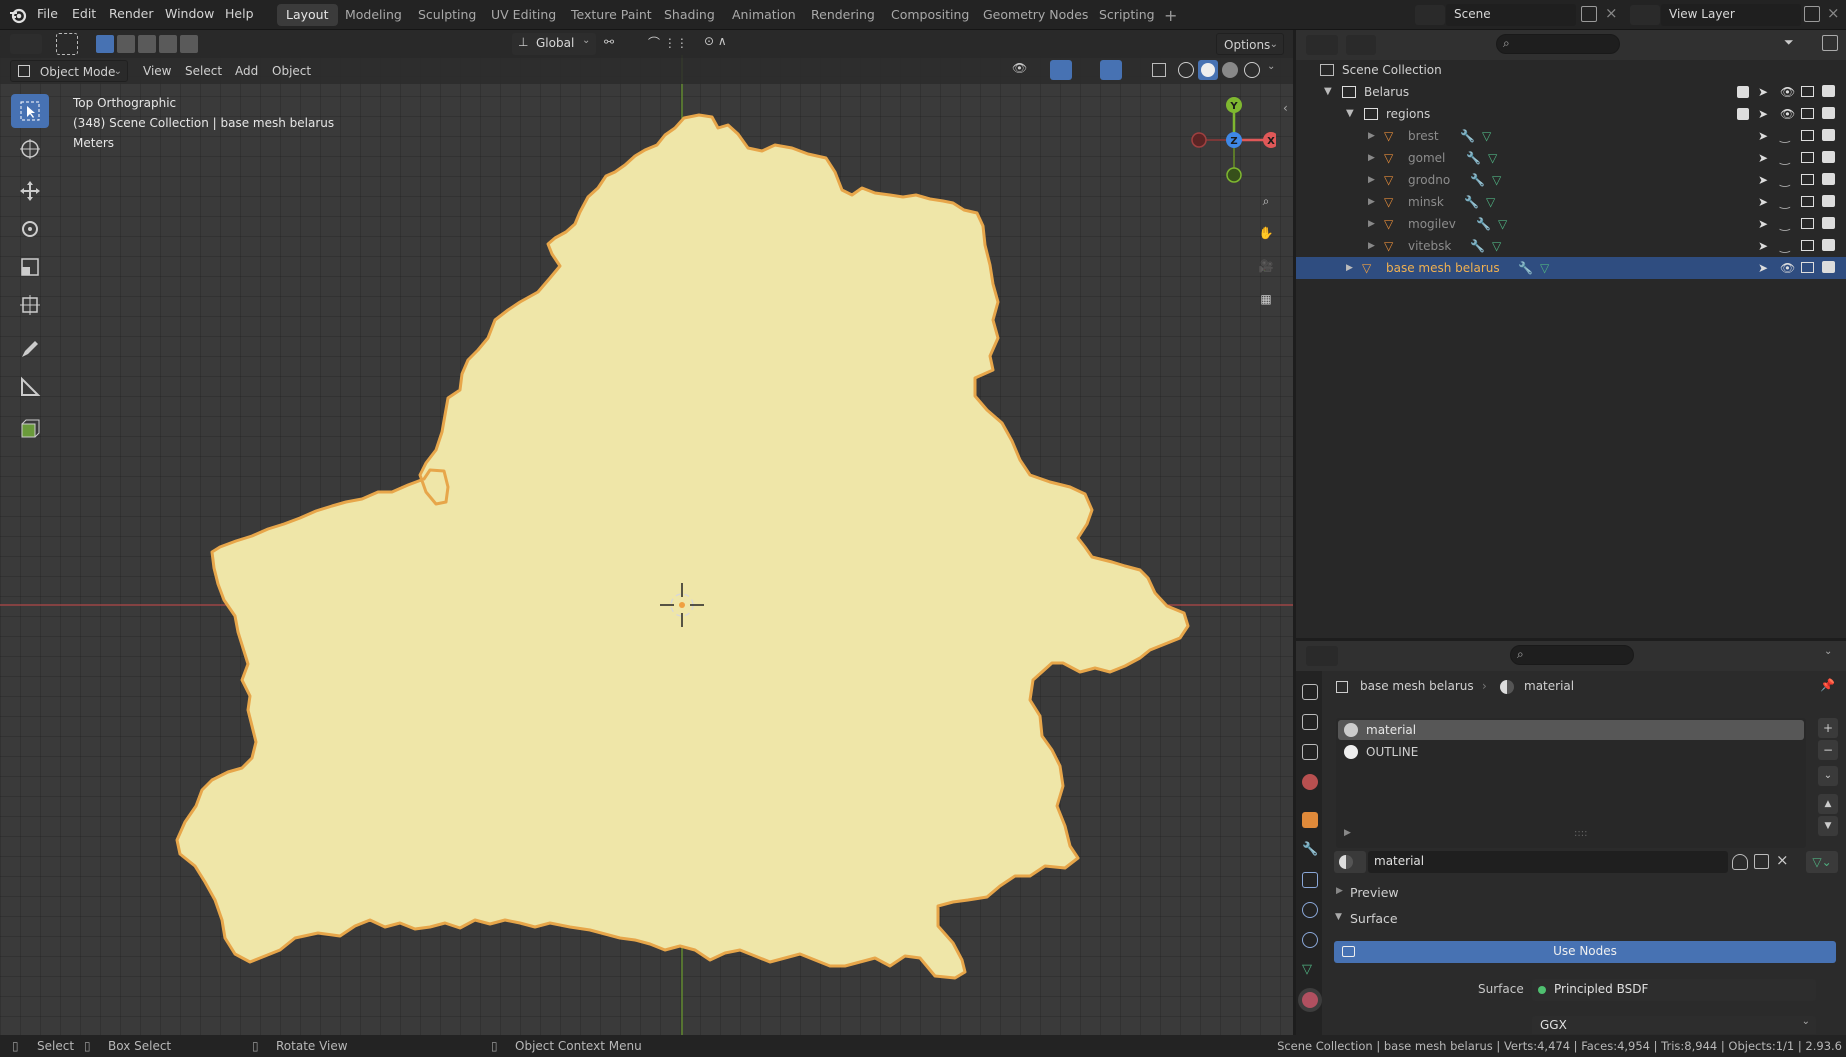 This screenshot has width=1846, height=1057. Describe the element at coordinates (1674, 990) in the screenshot. I see `surface-shader-field: Principled BSDF` at that location.